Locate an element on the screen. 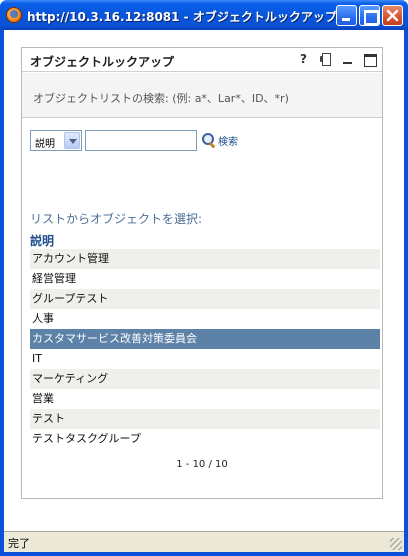 This screenshot has height=556, width=408. search-hint-area: オブジェクトリストの検索: (例: a*、Lar*、ID、*r) is located at coordinates (202, 95).